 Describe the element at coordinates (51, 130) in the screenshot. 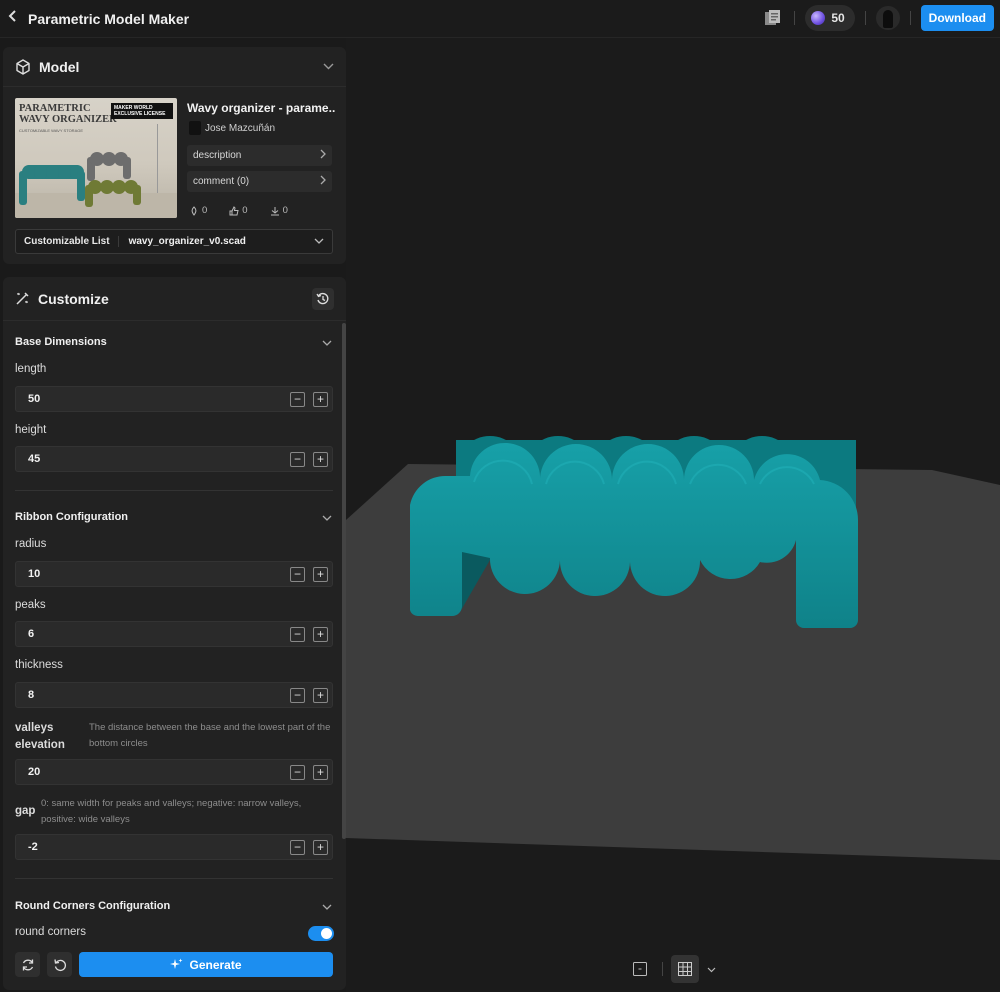

I see `thumbnail-subtitle: CUSTOMIZABLE WAVY STORAGE` at that location.